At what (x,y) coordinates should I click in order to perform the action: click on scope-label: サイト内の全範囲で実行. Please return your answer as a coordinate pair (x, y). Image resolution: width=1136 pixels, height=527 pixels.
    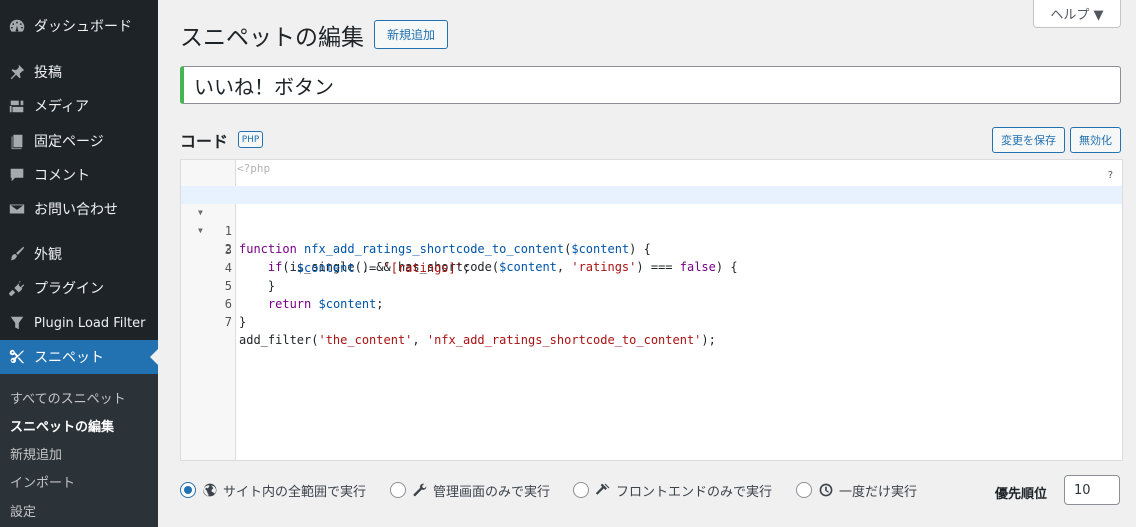
    Looking at the image, I should click on (295, 492).